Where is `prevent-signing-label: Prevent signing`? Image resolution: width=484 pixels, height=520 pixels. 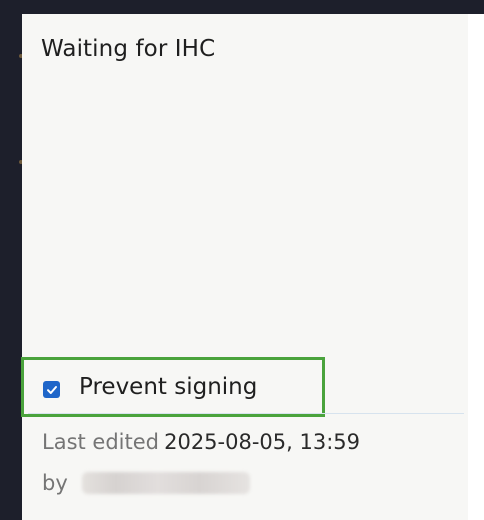
prevent-signing-label: Prevent signing is located at coordinates (168, 387).